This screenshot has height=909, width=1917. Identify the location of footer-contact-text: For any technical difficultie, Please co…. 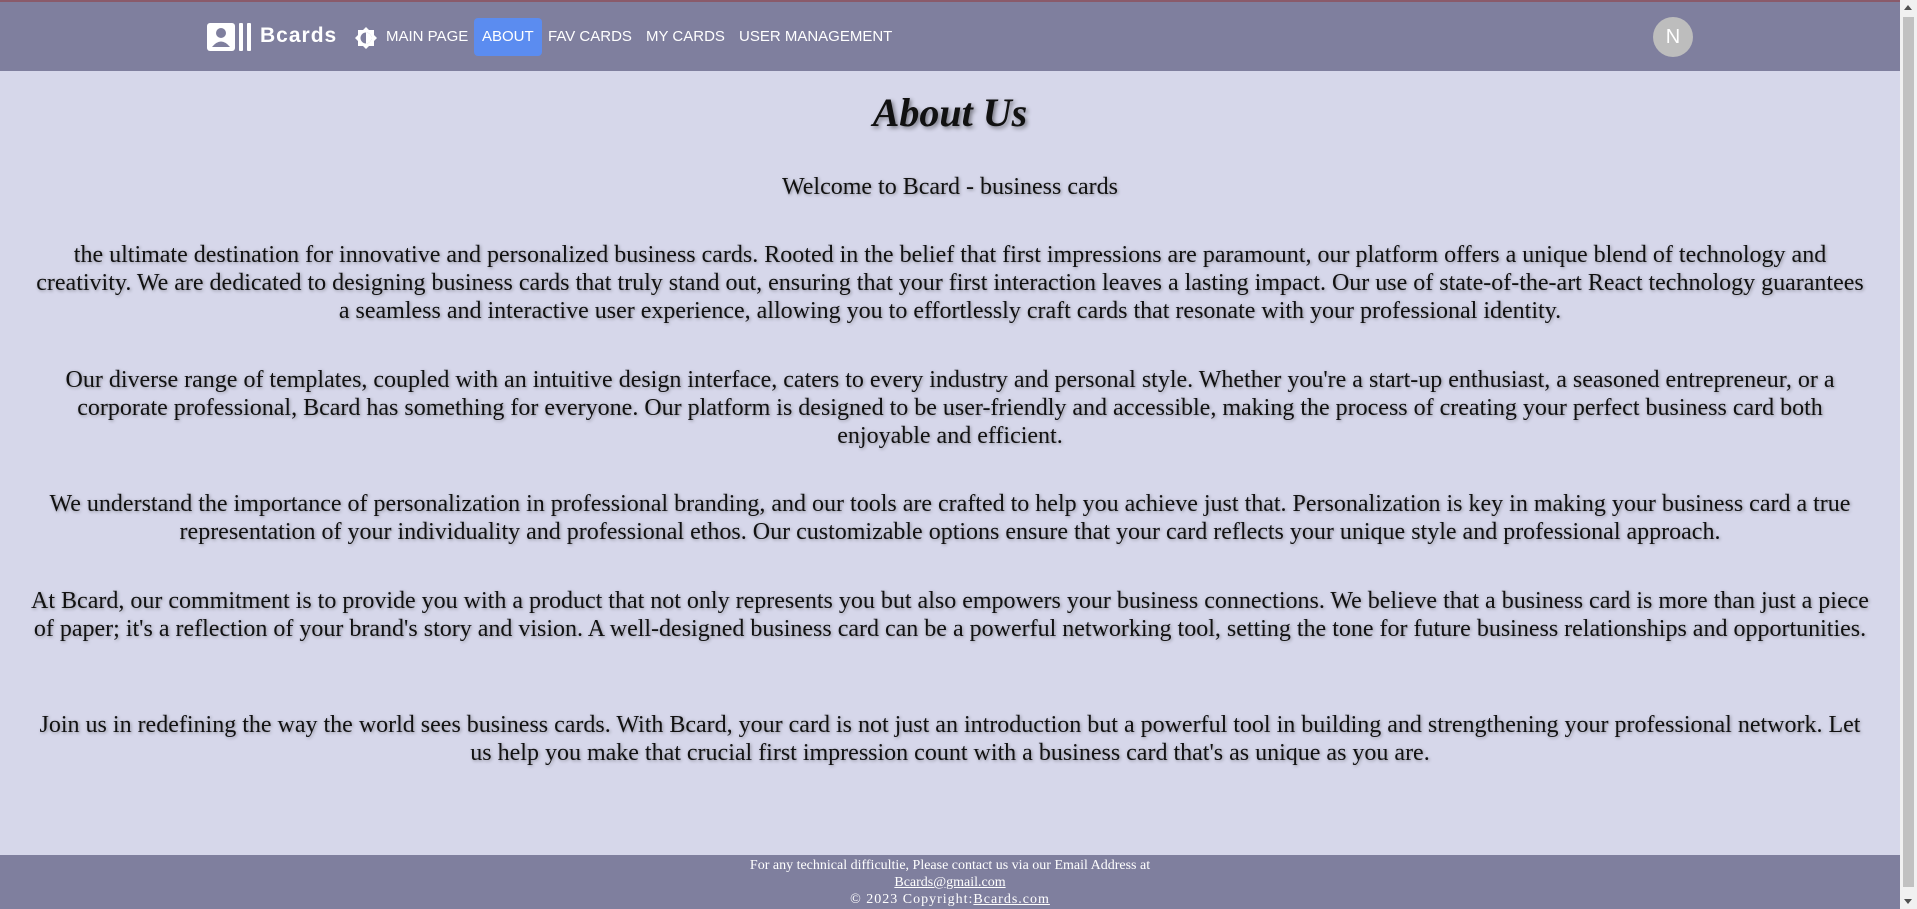
(950, 865).